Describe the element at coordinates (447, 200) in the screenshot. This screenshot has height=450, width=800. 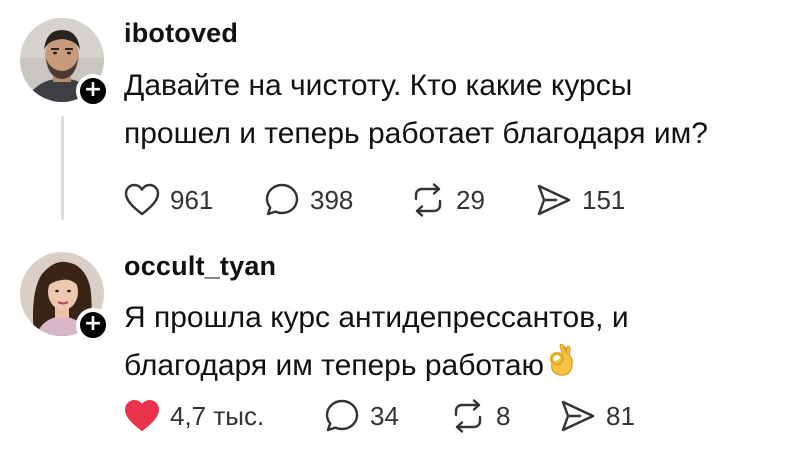
I see `repost-button: 29` at that location.